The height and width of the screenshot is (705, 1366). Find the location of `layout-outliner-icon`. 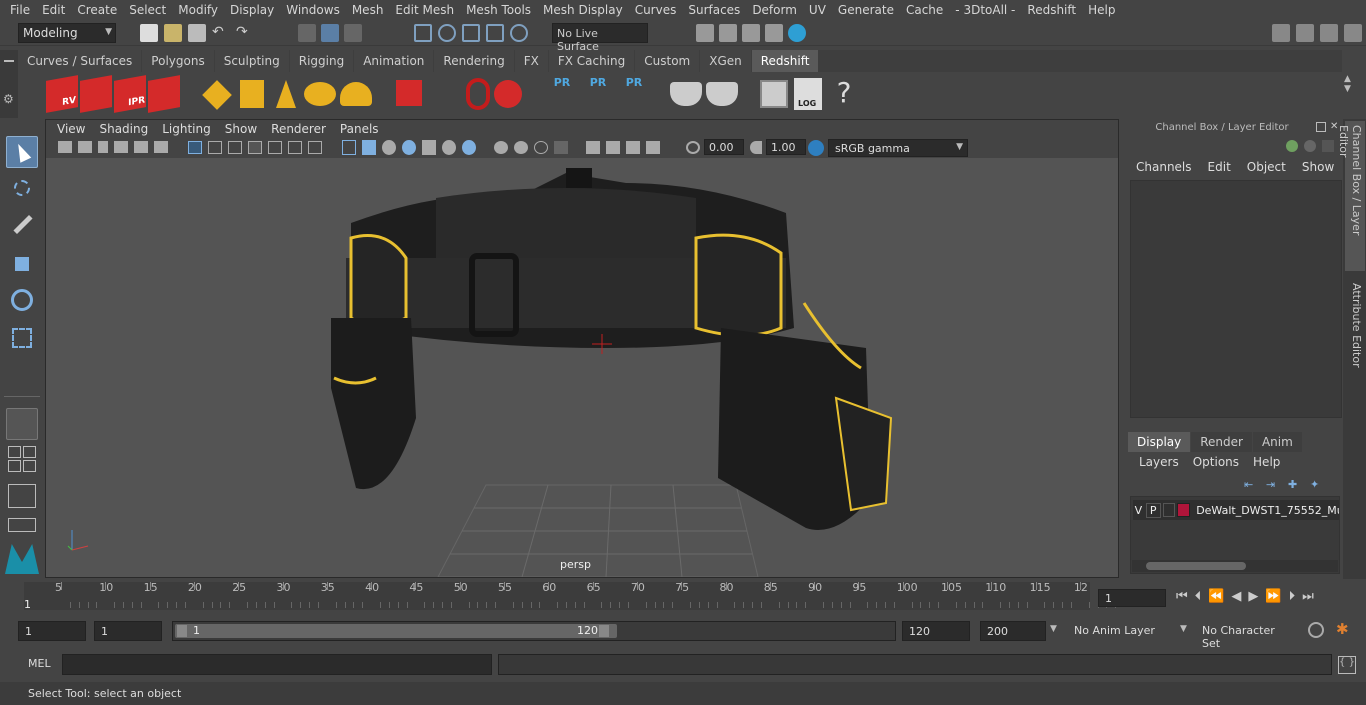

layout-outliner-icon is located at coordinates (29, 466).